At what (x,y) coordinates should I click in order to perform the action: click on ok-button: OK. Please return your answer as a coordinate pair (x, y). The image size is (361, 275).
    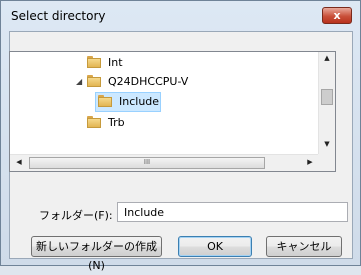
    Looking at the image, I should click on (215, 246).